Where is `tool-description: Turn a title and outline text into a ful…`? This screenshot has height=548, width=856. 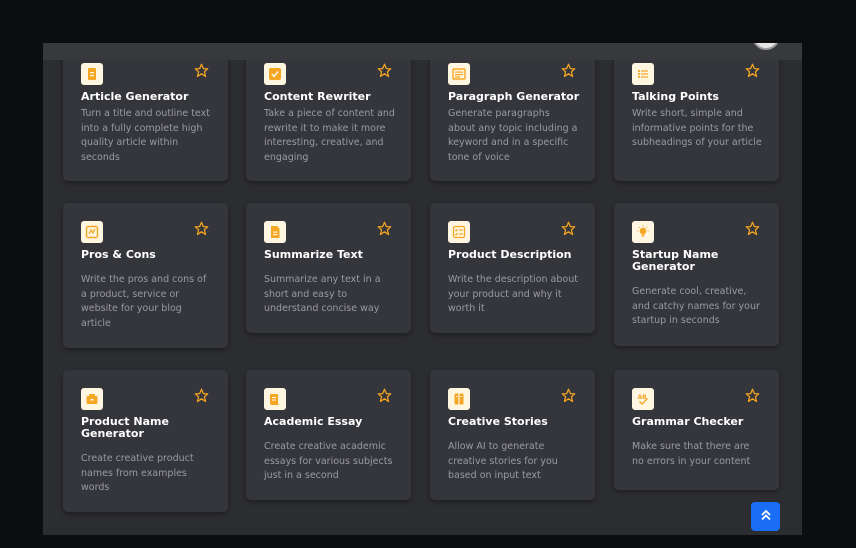 tool-description: Turn a title and outline text into a ful… is located at coordinates (145, 135).